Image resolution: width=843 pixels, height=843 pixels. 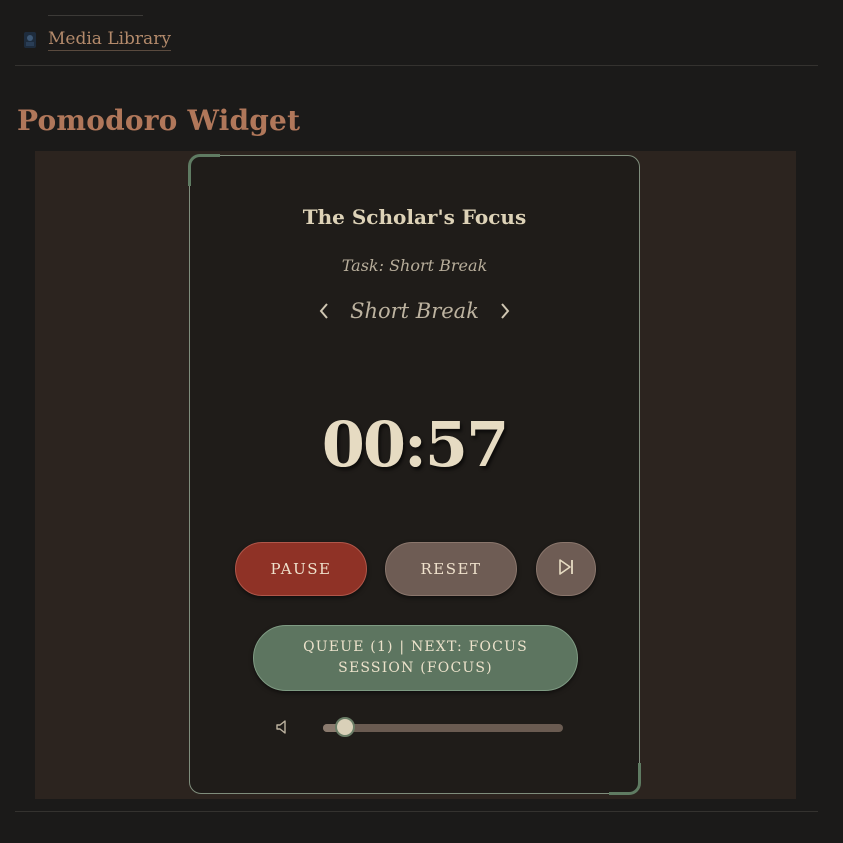 I want to click on breadcrumb: Media Library, so click(x=95, y=40).